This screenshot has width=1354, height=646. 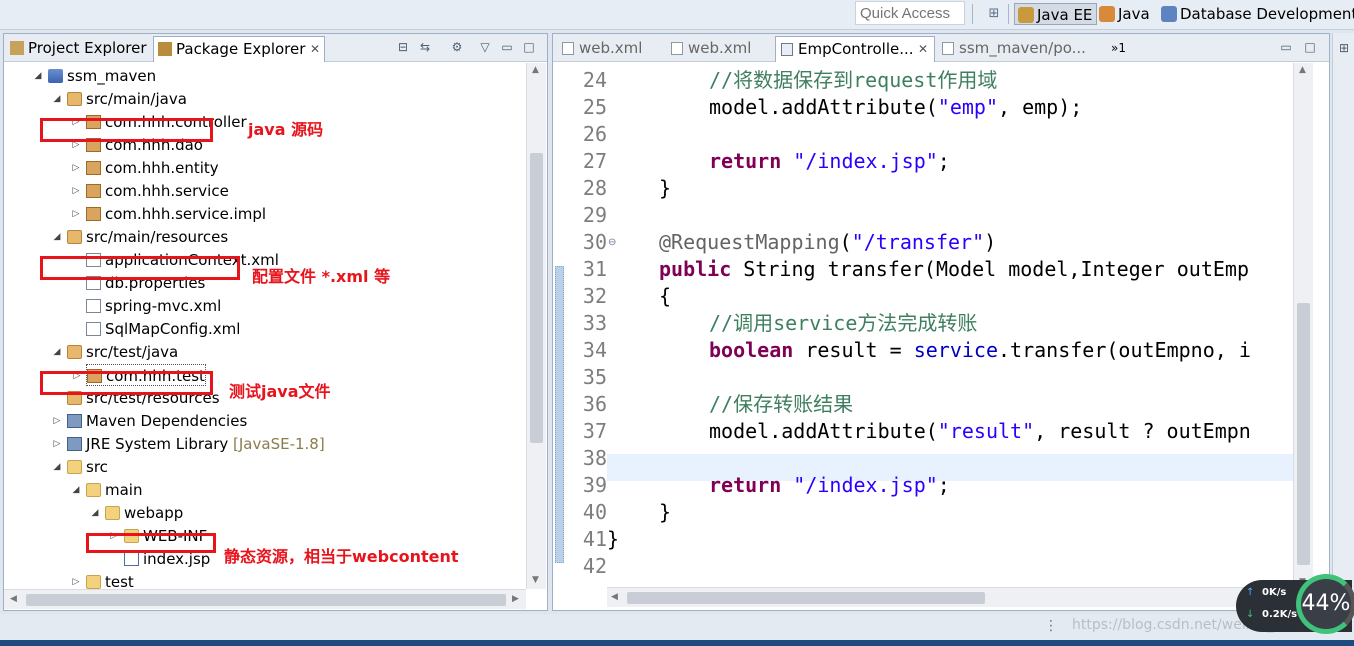 I want to click on perspective-label: Database Development, so click(x=1267, y=14).